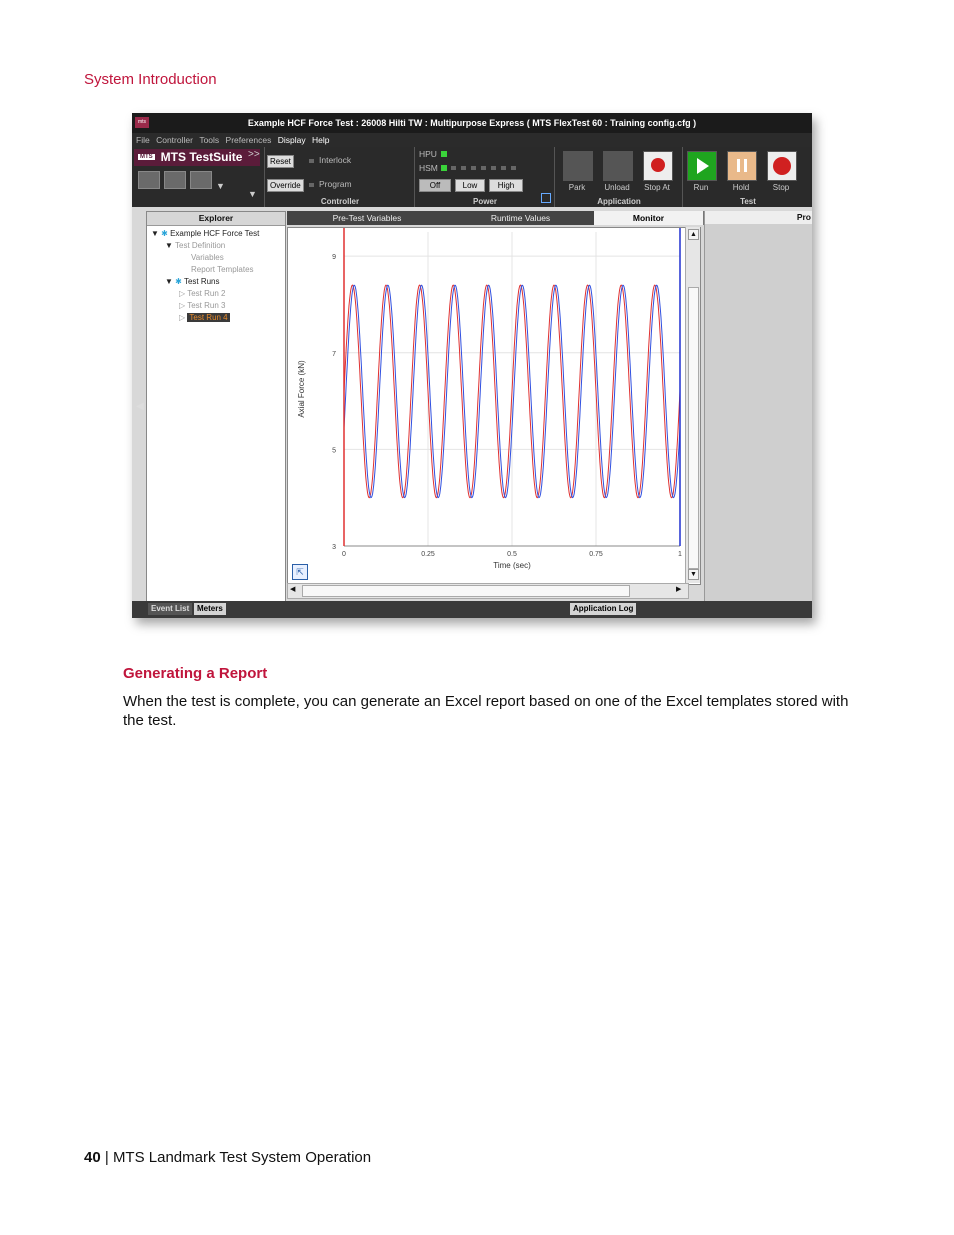 The width and height of the screenshot is (954, 1235). Describe the element at coordinates (748, 201) in the screenshot. I see `test-group-label: Test` at that location.